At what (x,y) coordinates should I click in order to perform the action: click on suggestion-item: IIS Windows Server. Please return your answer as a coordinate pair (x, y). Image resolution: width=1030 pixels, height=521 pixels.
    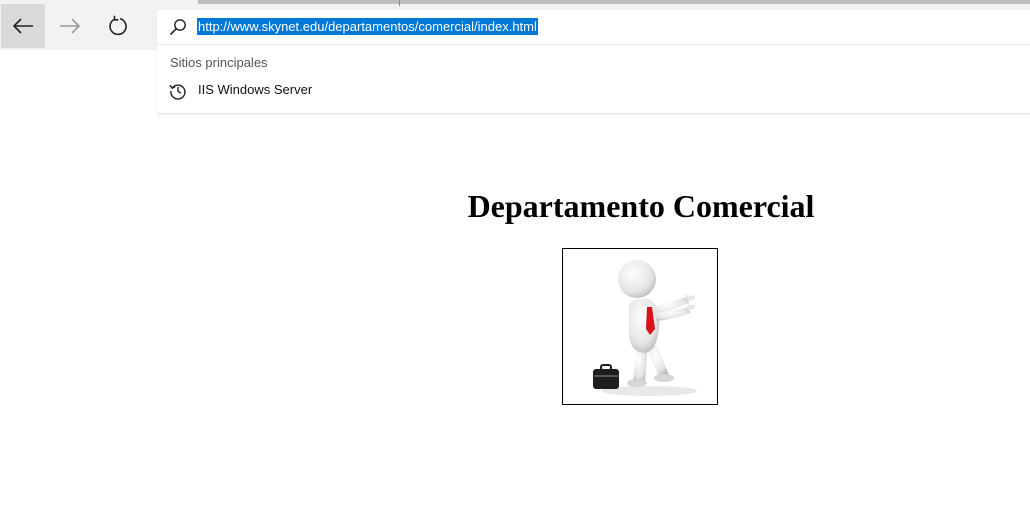
    Looking at the image, I should click on (593, 91).